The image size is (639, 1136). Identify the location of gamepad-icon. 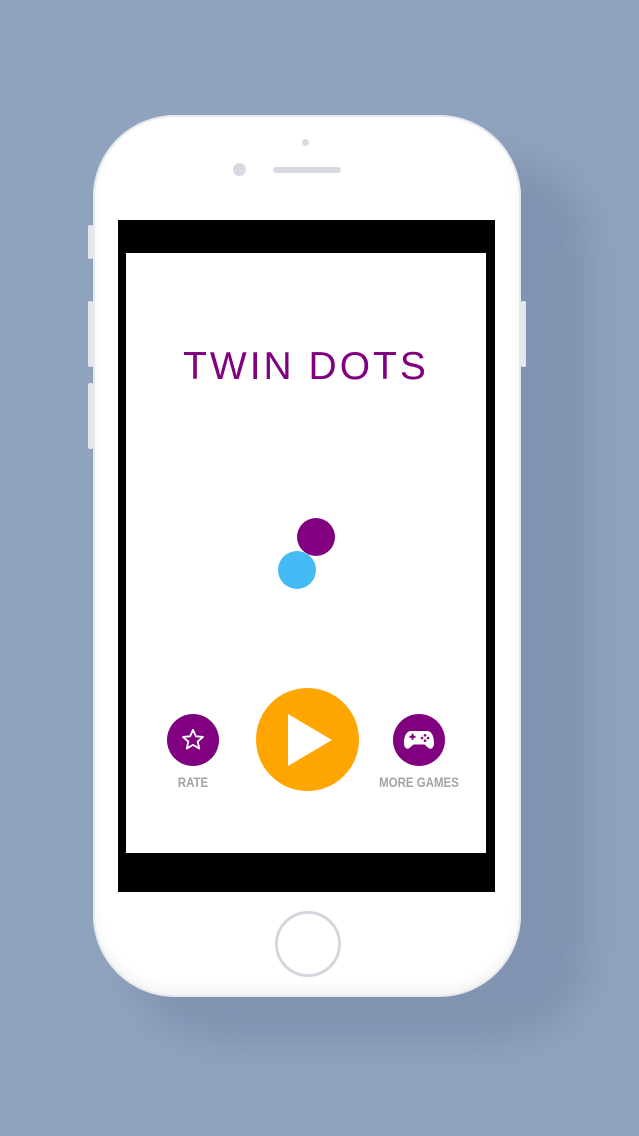
(419, 740).